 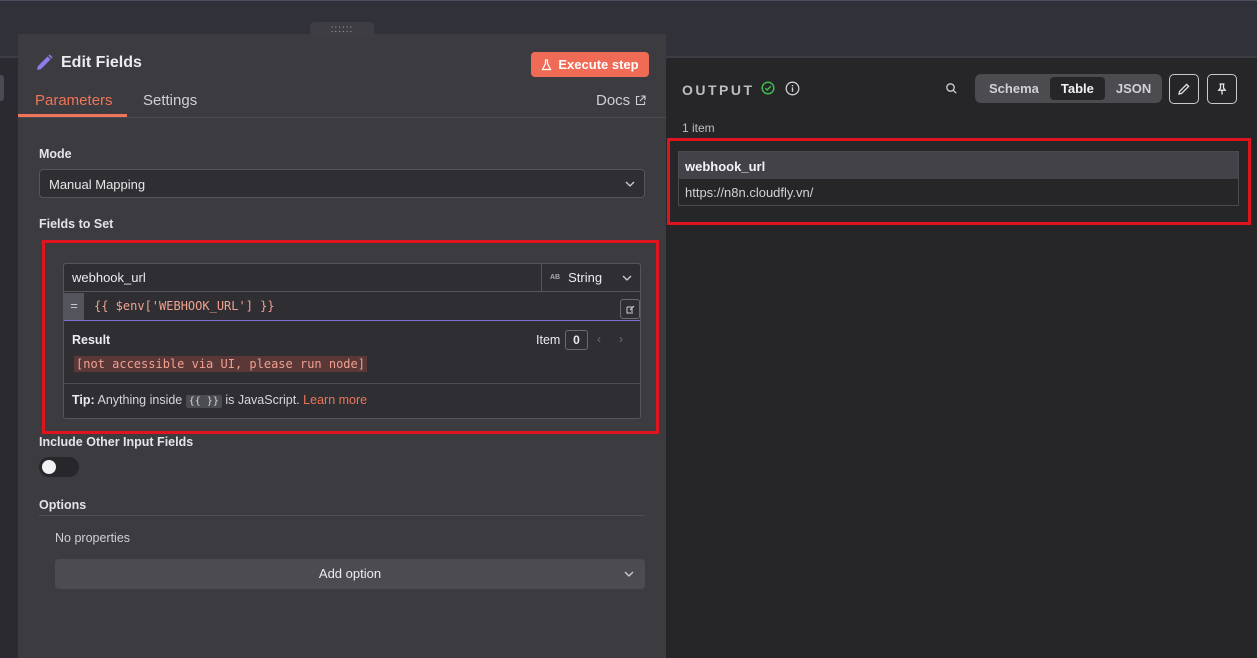 What do you see at coordinates (93, 538) in the screenshot?
I see `no-properties-text: No properties` at bounding box center [93, 538].